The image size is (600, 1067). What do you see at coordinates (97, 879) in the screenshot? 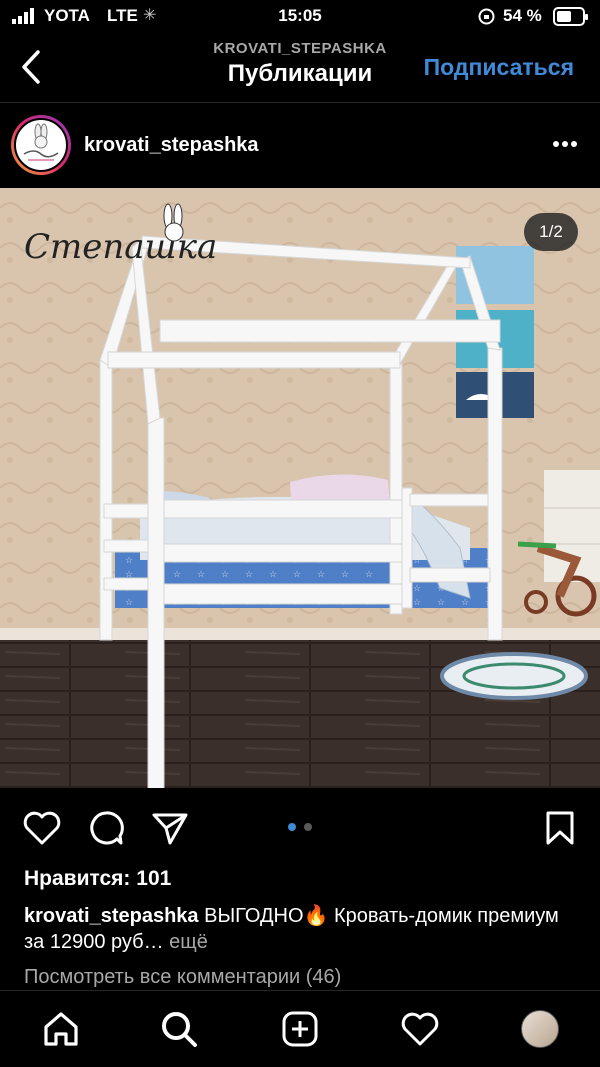
I see `likes-count: Нравится: 101` at bounding box center [97, 879].